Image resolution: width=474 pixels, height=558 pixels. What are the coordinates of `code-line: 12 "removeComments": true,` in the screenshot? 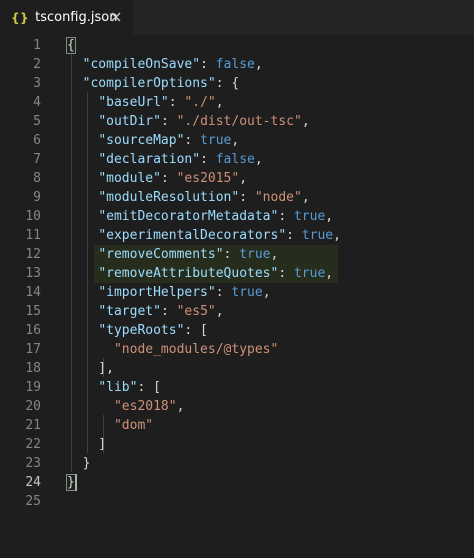 It's located at (237, 254).